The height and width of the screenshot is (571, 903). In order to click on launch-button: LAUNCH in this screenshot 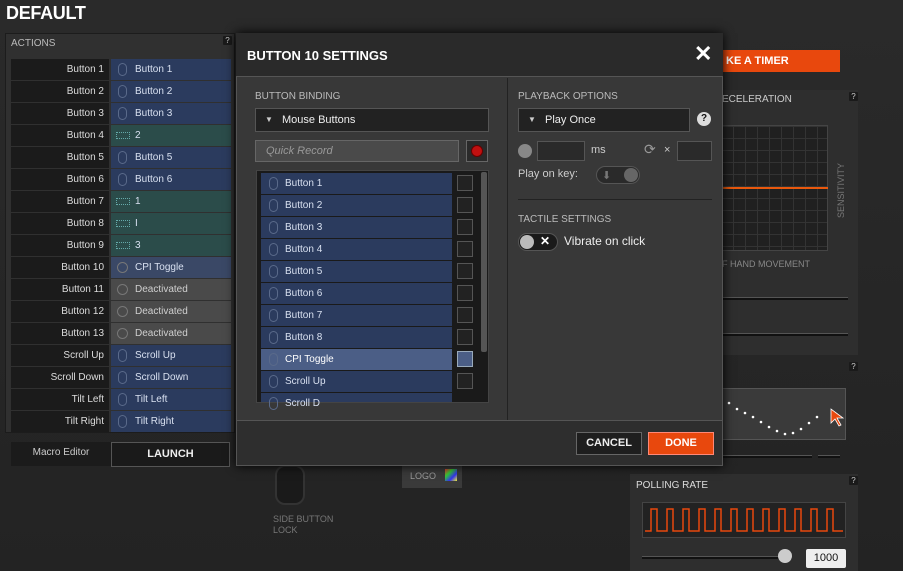, I will do `click(170, 454)`.